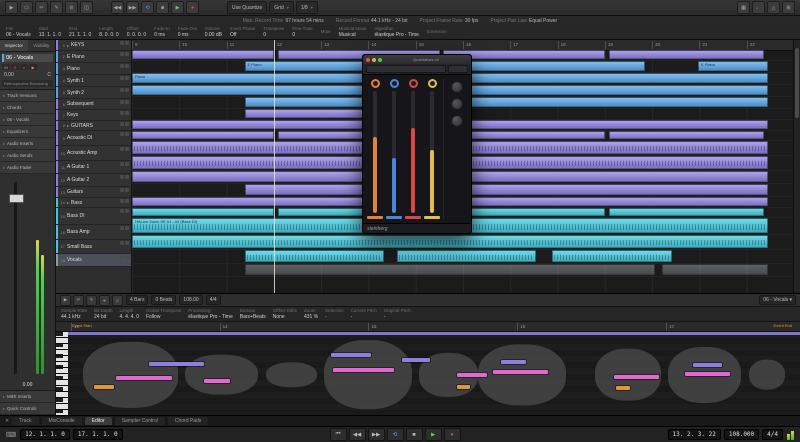  What do you see at coordinates (162, 32) in the screenshot?
I see `info-field-fade-in: Fade-In 0 ms` at bounding box center [162, 32].